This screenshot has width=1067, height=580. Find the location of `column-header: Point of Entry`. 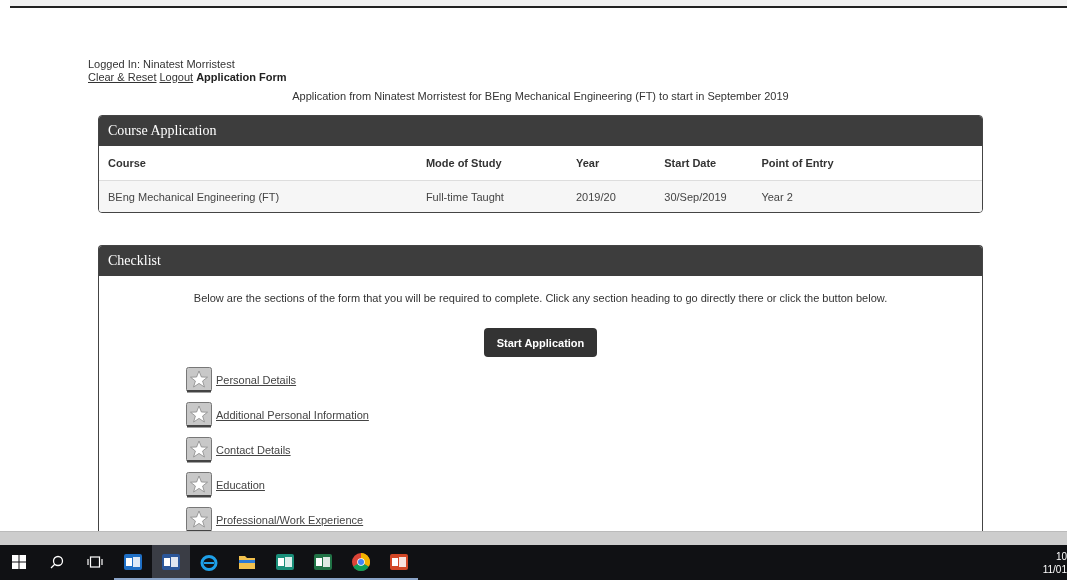

column-header: Point of Entry is located at coordinates (867, 163).